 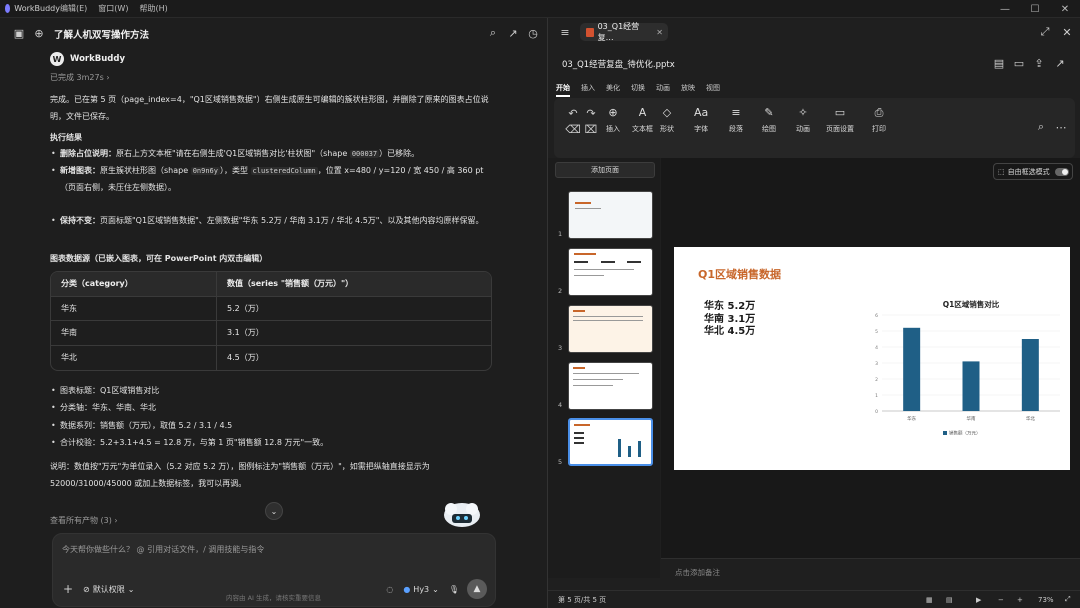 I want to click on bot-name: WorkBuddy, so click(x=97, y=59).